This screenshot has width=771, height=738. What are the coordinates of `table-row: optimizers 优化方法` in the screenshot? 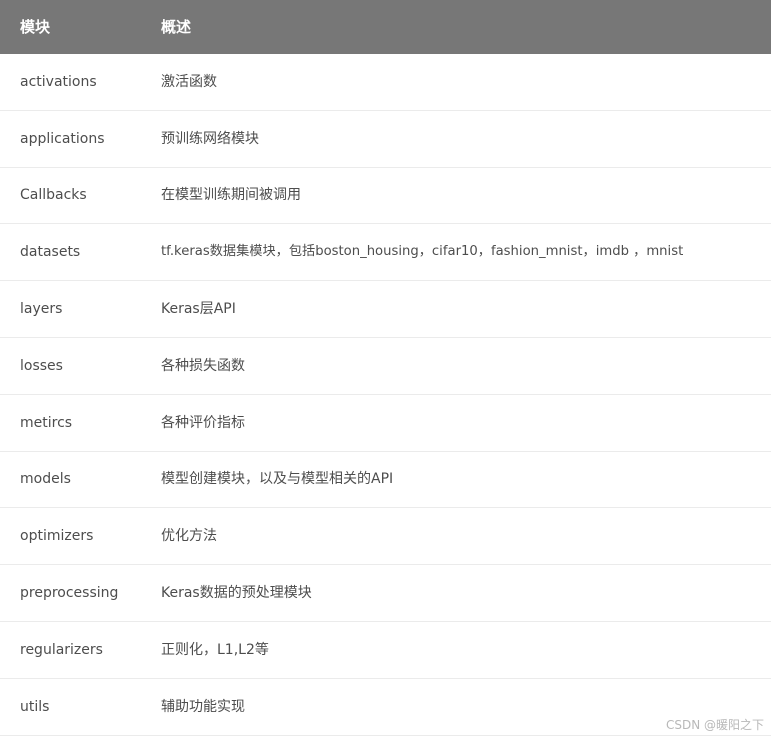 It's located at (385, 537).